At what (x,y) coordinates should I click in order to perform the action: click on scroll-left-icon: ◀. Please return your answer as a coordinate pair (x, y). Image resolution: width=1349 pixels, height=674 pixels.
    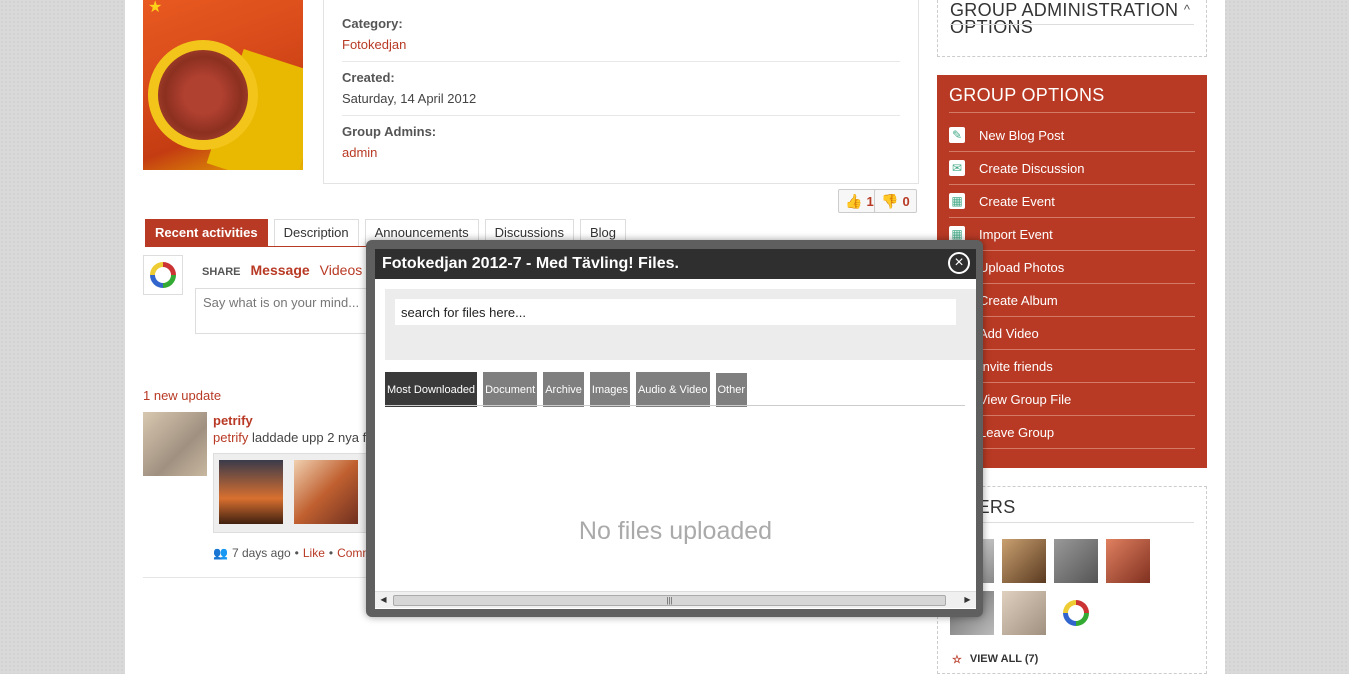
    Looking at the image, I should click on (383, 600).